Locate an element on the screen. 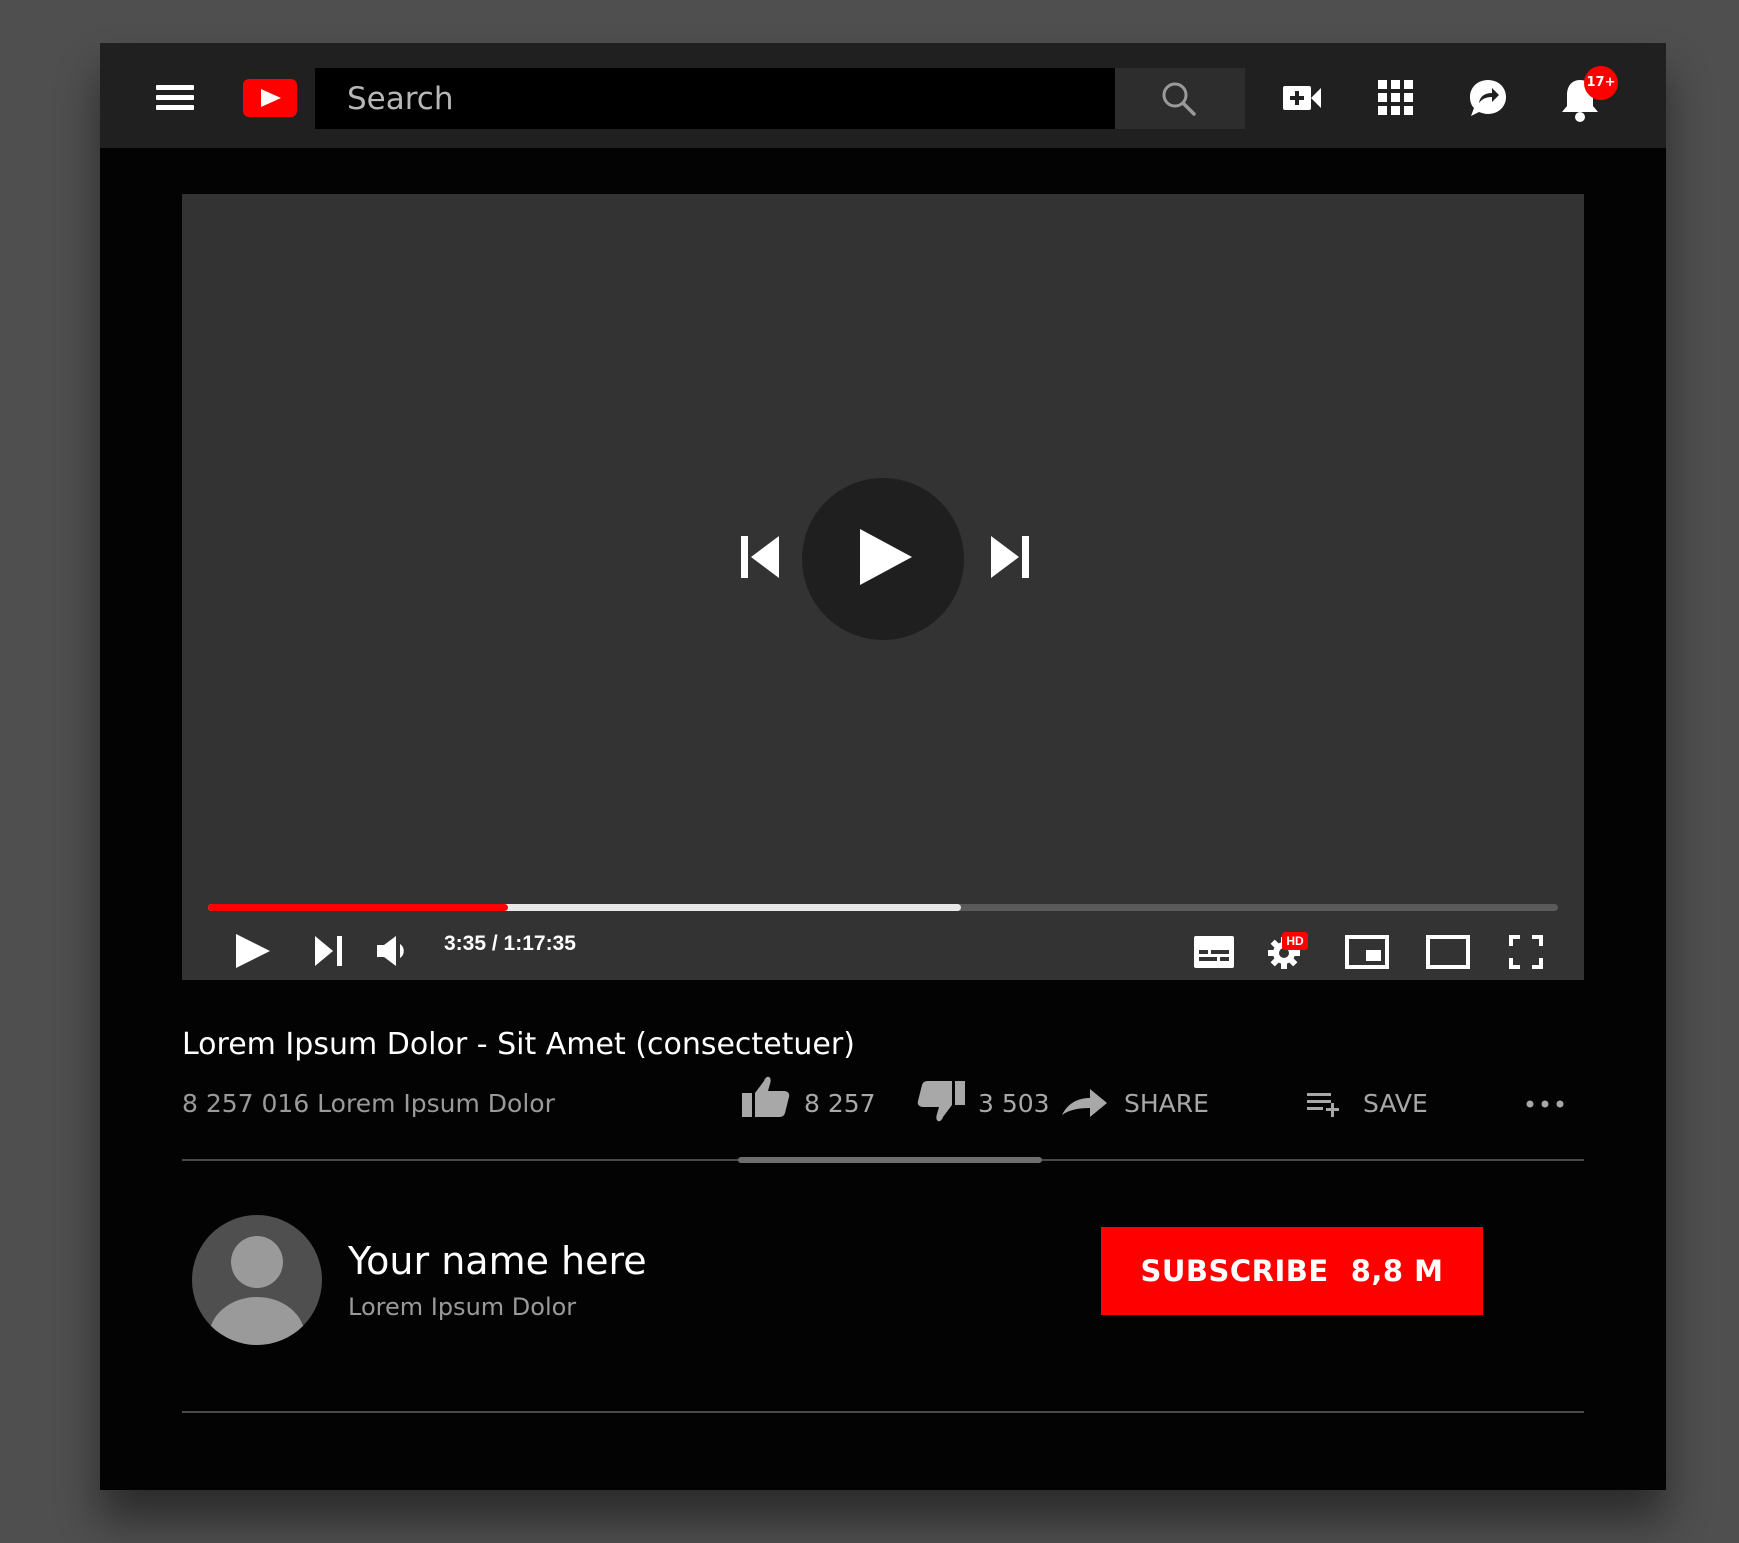  dislike-button: 3 503 is located at coordinates (987, 1100).